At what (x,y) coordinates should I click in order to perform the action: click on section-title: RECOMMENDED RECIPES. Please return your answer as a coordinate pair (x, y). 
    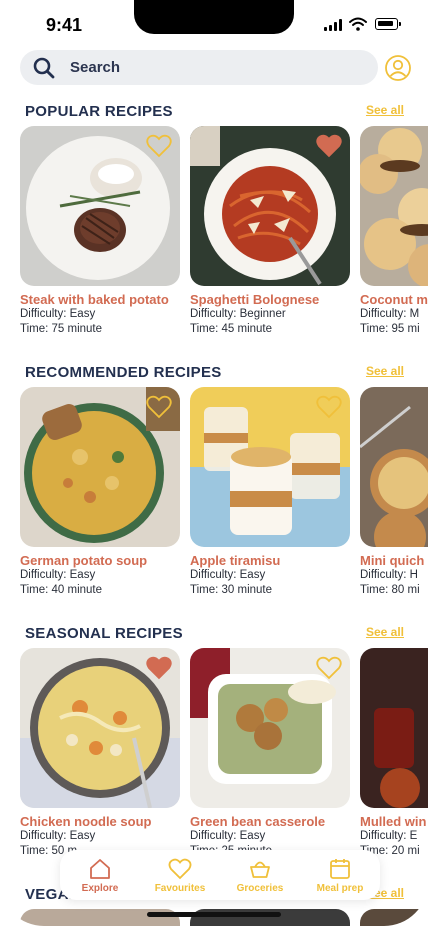
    Looking at the image, I should click on (123, 372).